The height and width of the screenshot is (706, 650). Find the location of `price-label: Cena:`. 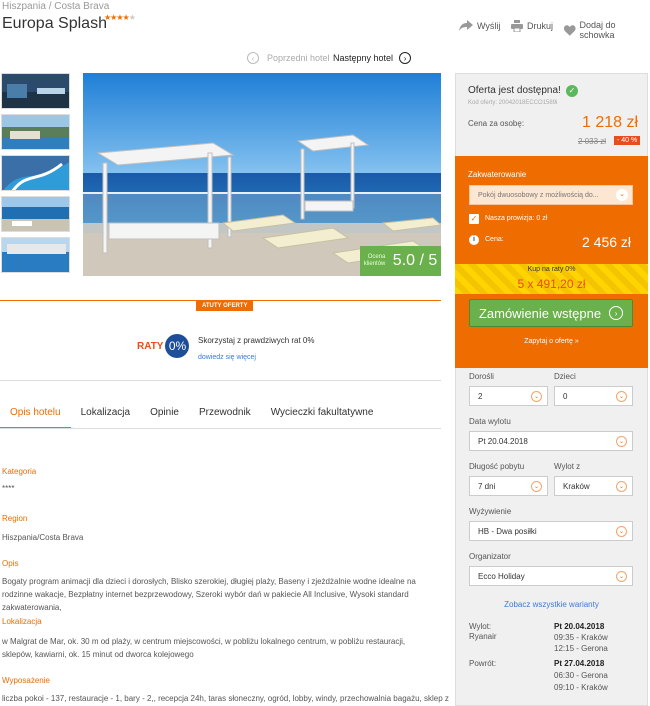

price-label: Cena: is located at coordinates (494, 239).